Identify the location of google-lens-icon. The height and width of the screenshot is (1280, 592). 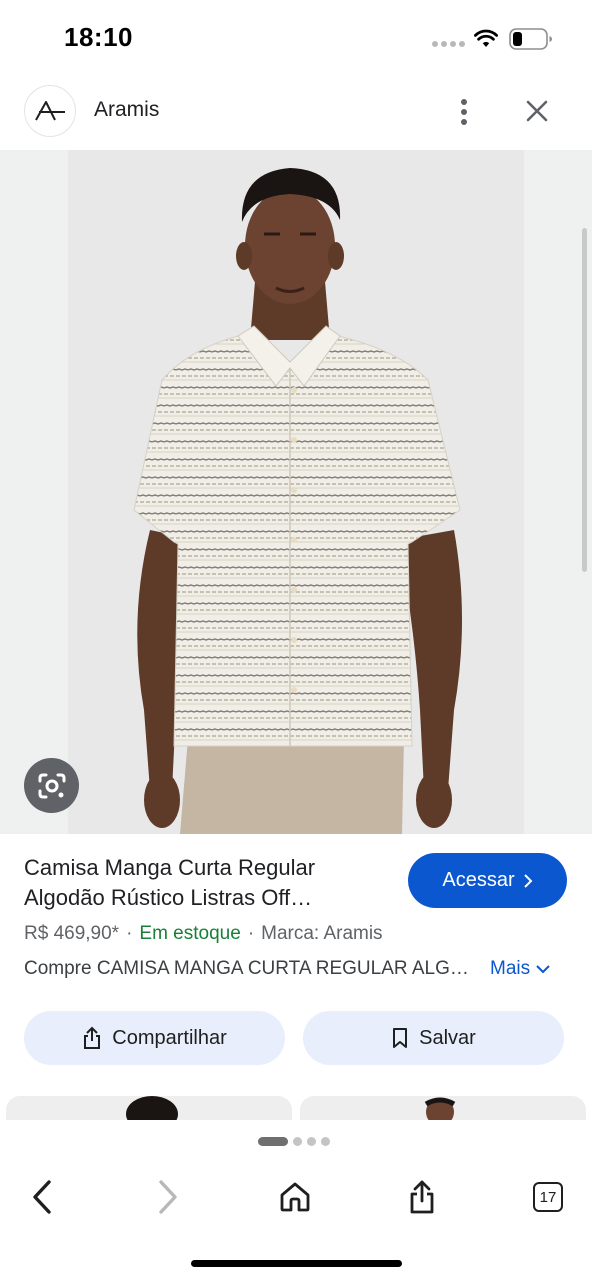
(51, 785).